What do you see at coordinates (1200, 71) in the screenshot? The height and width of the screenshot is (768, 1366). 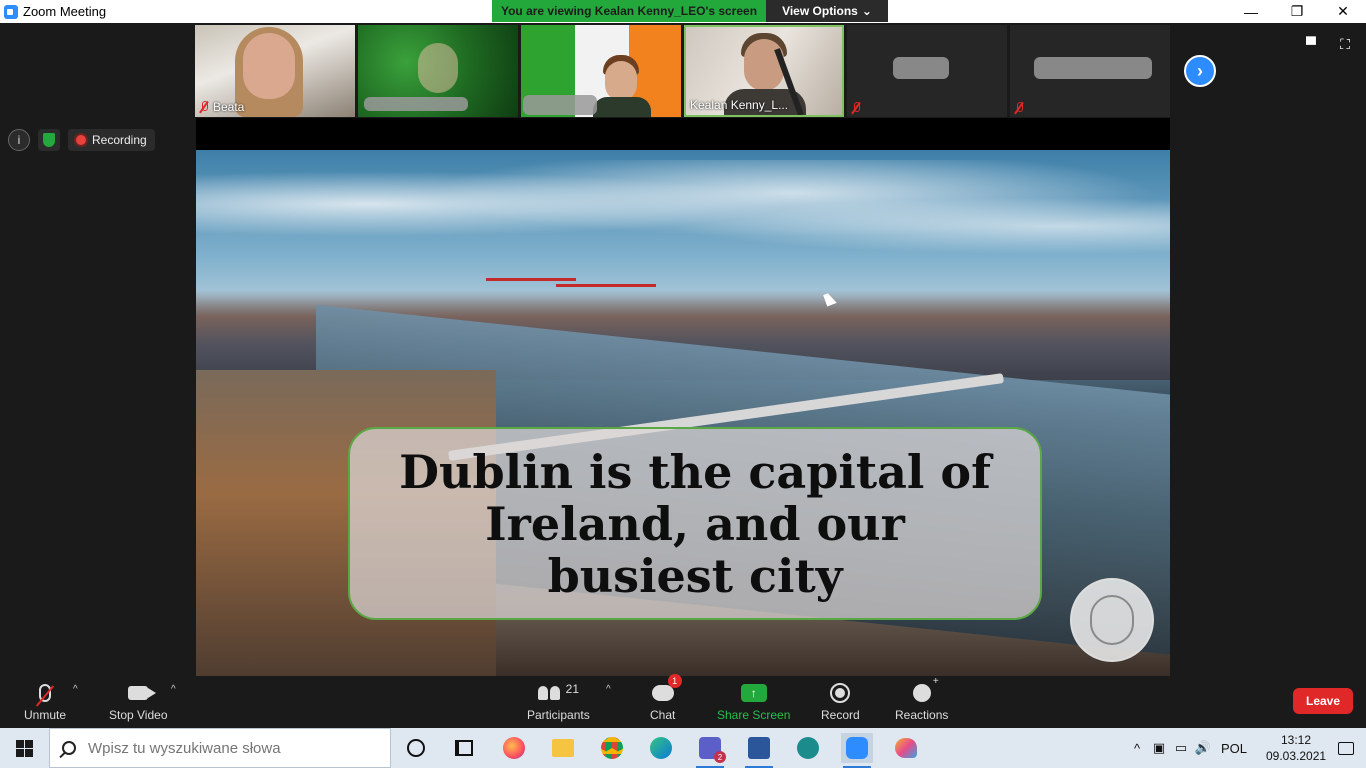 I see `next-page-arrow-button: ›` at bounding box center [1200, 71].